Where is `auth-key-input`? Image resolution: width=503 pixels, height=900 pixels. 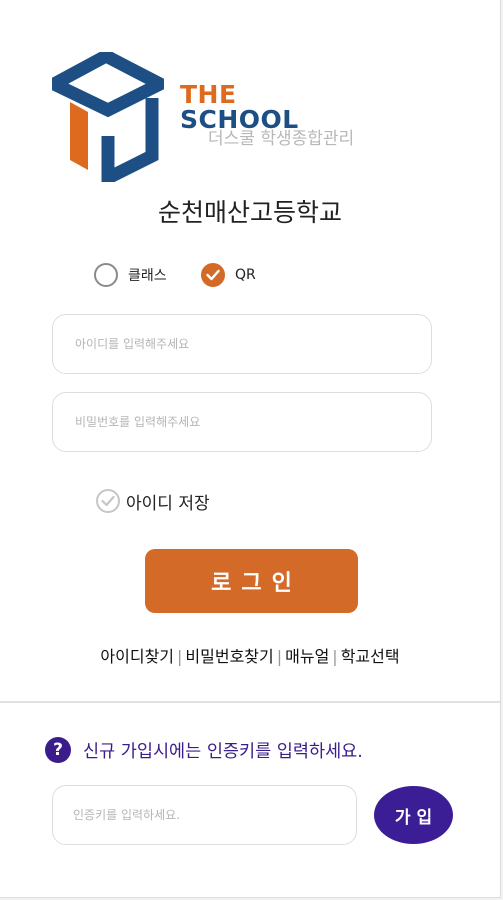
auth-key-input is located at coordinates (204, 815).